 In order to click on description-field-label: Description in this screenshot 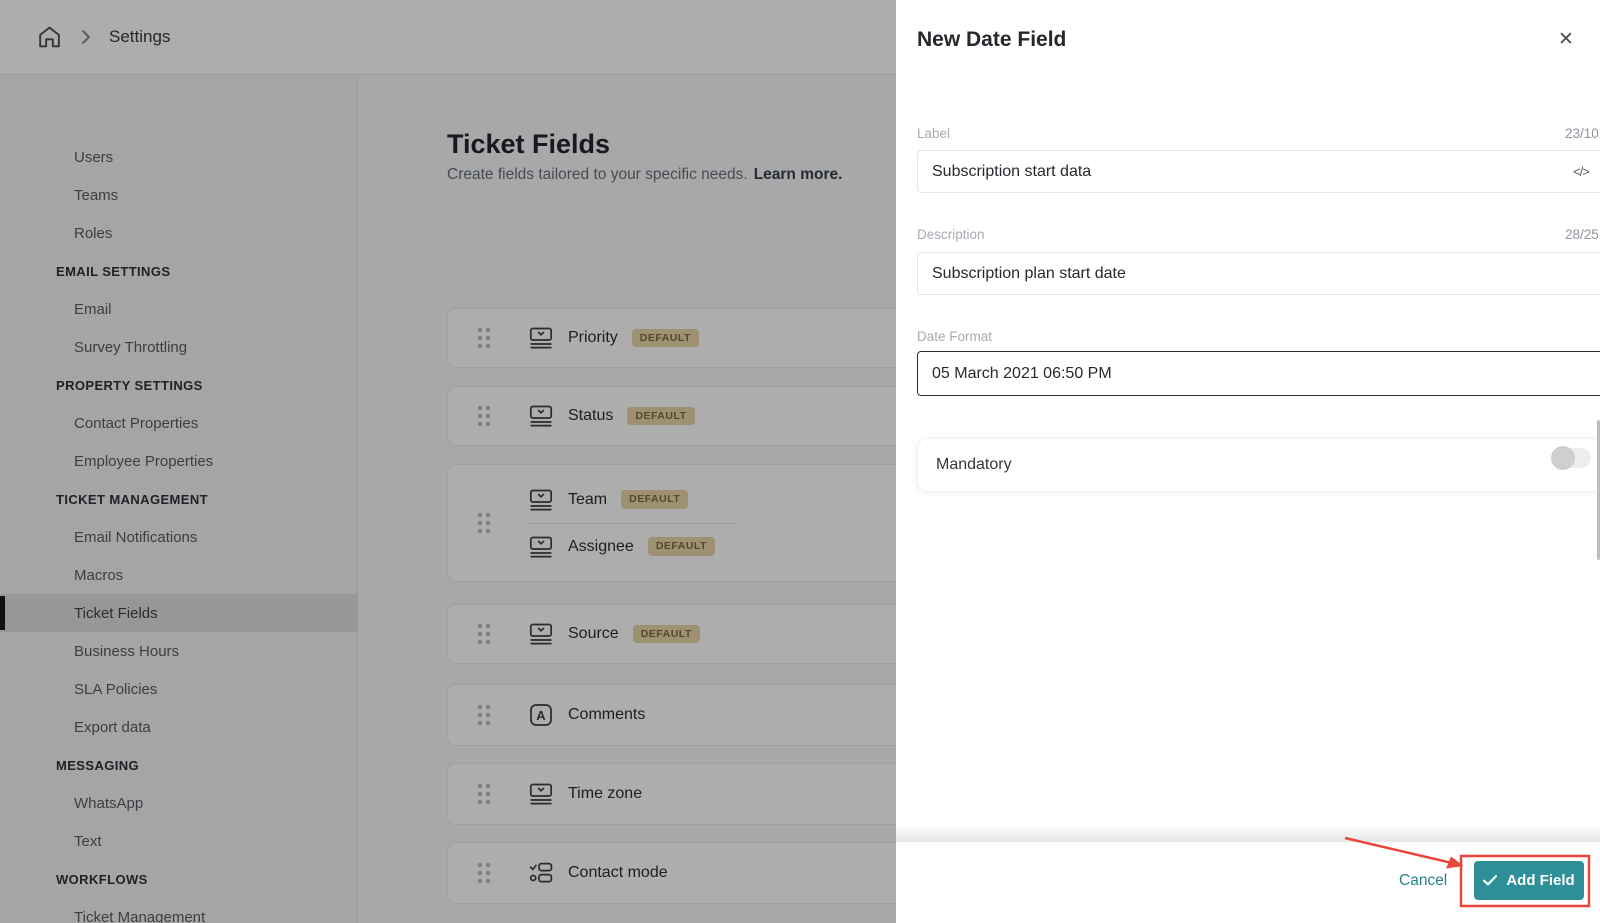, I will do `click(951, 234)`.